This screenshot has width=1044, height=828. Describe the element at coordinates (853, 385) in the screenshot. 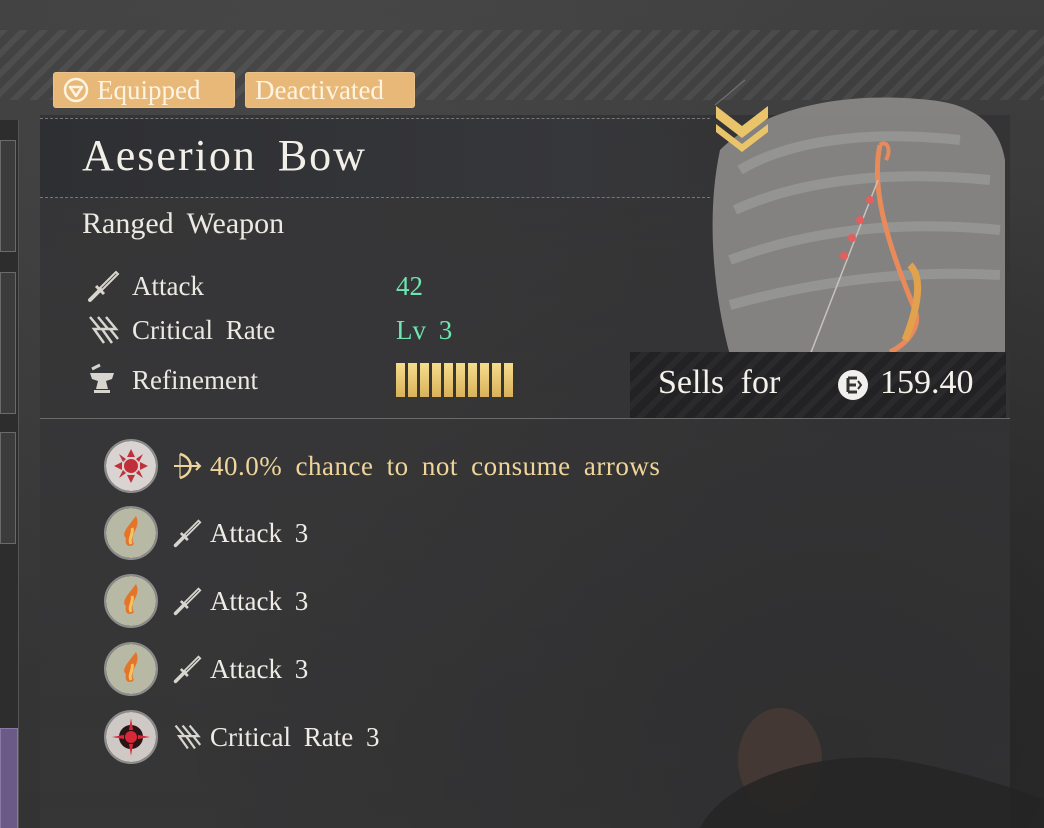

I see `coin-icon` at that location.